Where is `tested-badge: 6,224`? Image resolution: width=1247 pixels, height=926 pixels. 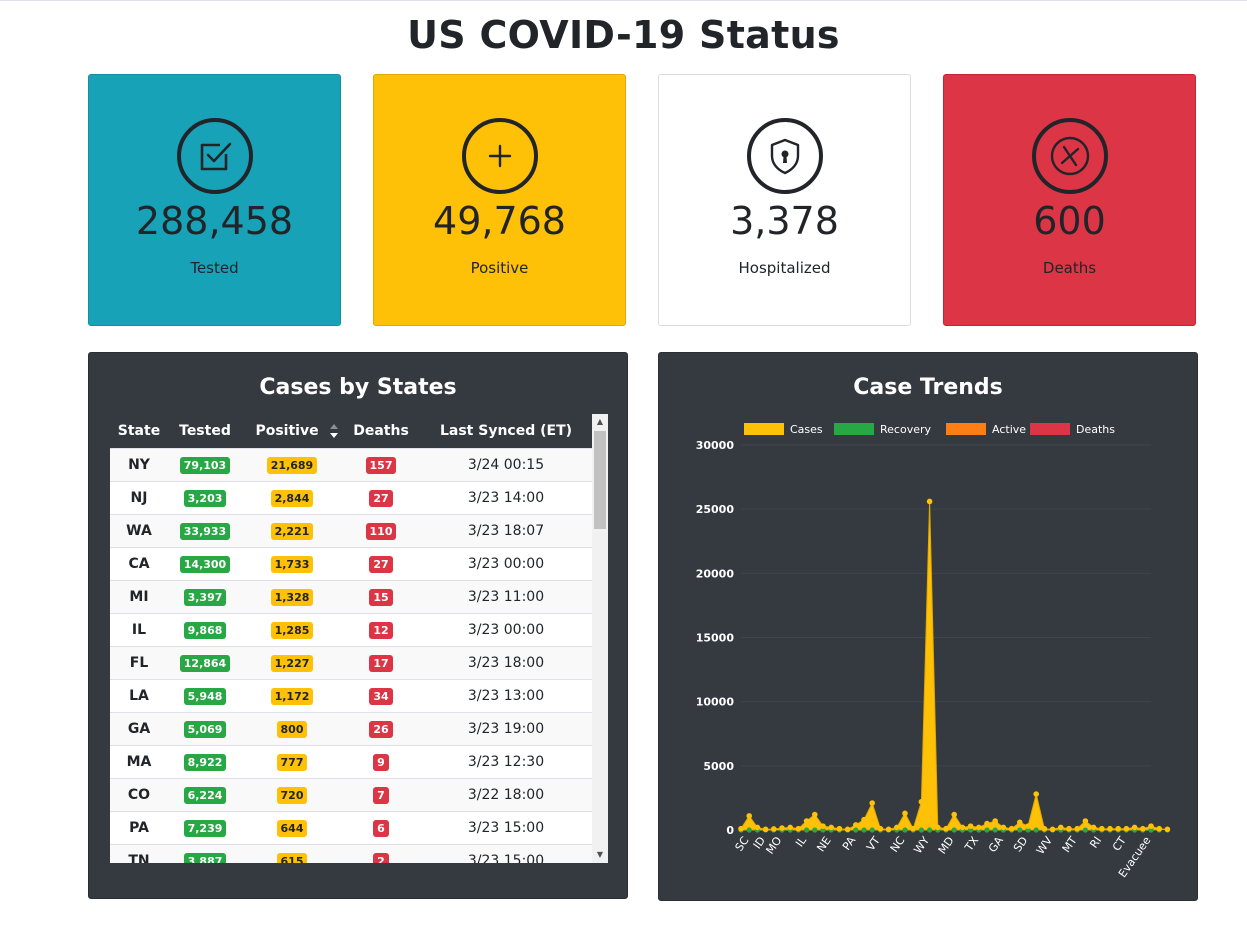 tested-badge: 6,224 is located at coordinates (205, 795).